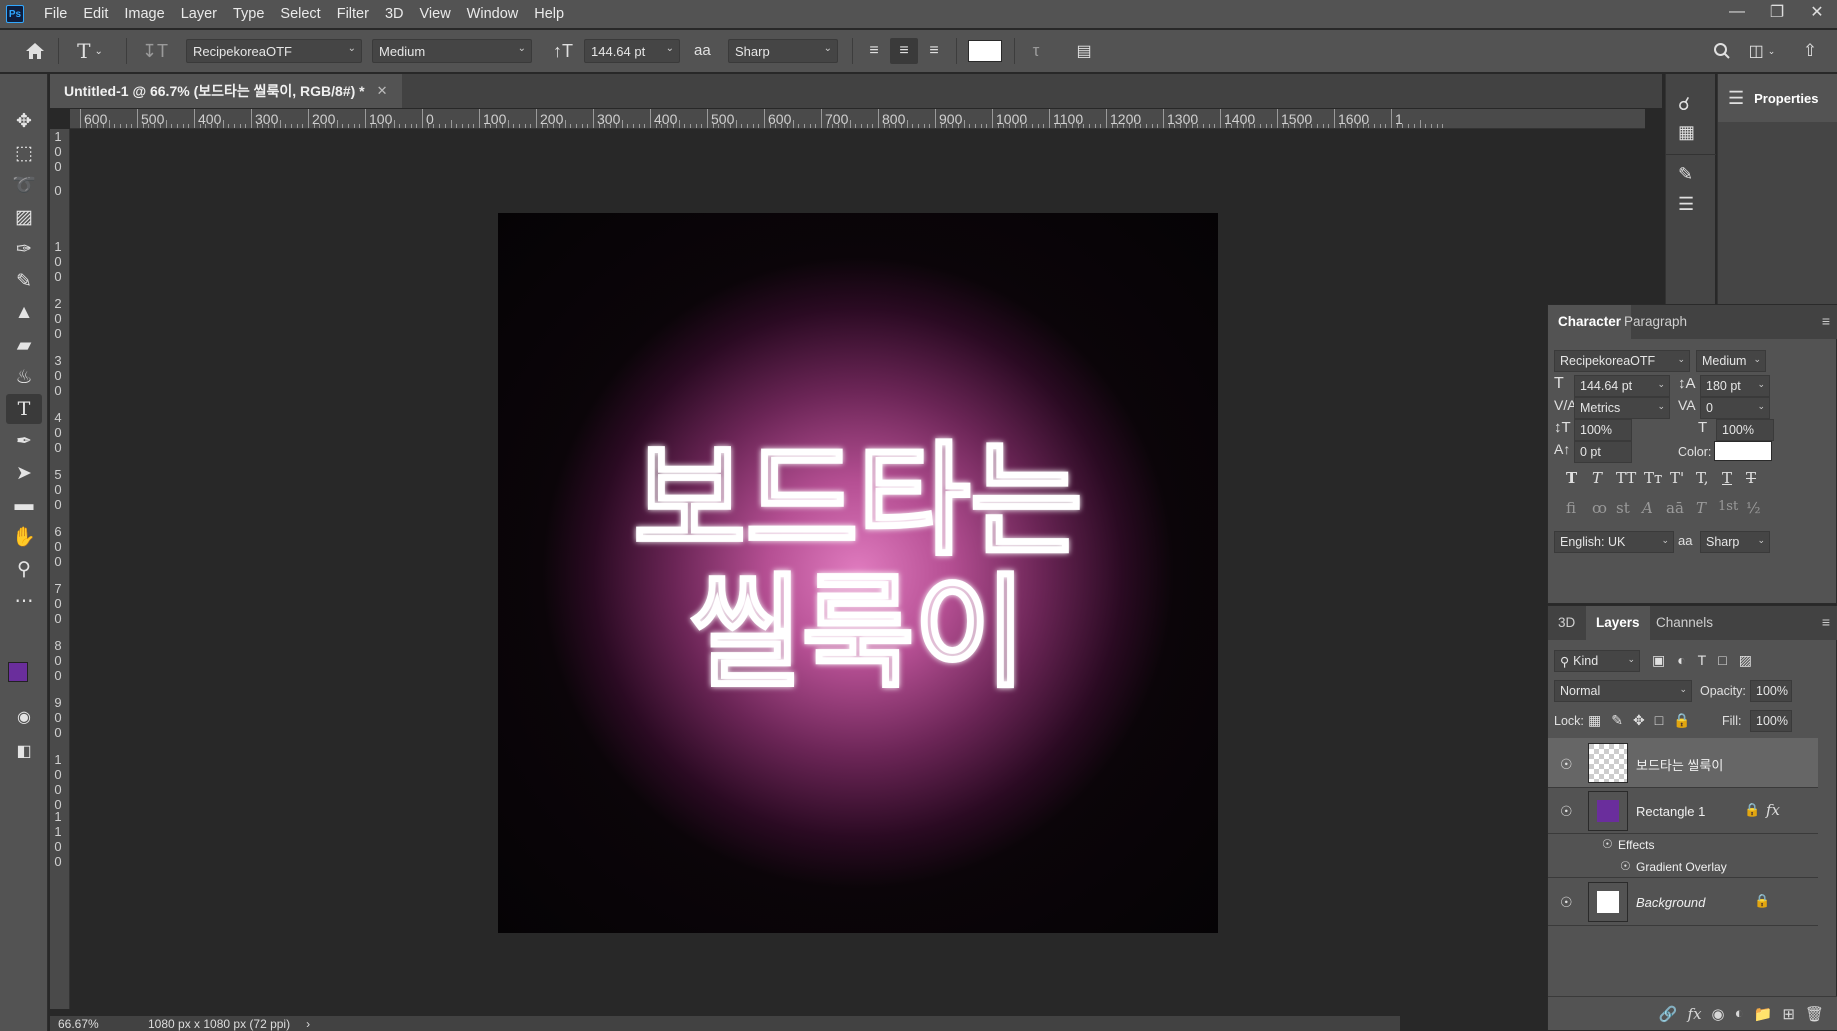  What do you see at coordinates (394, 14) in the screenshot?
I see `menu-3d: 3D` at bounding box center [394, 14].